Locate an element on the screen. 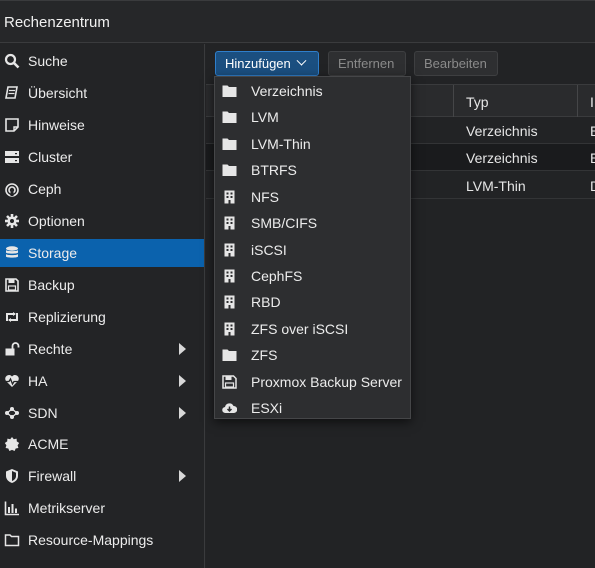 Image resolution: width=595 pixels, height=568 pixels. menu-item-label: Proxmox Backup Server is located at coordinates (326, 382).